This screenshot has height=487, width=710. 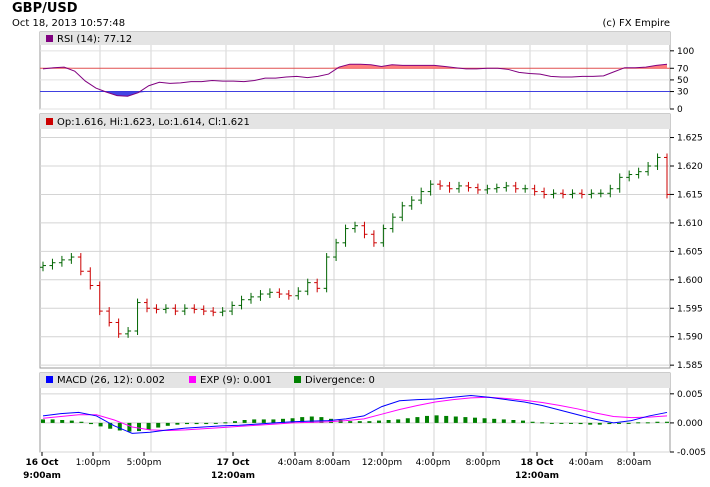 I want to click on exp-legend: EXP (9): 0.001, so click(x=236, y=380).